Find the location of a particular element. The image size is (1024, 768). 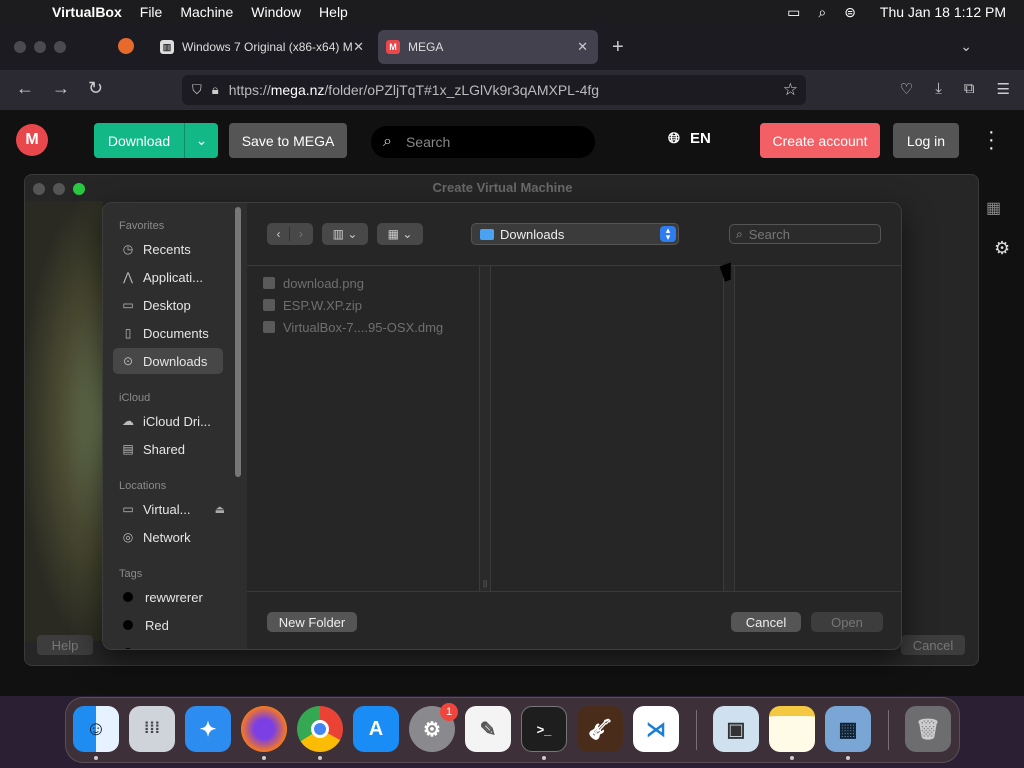

extensions-icon: ⧉ is located at coordinates (969, 89).